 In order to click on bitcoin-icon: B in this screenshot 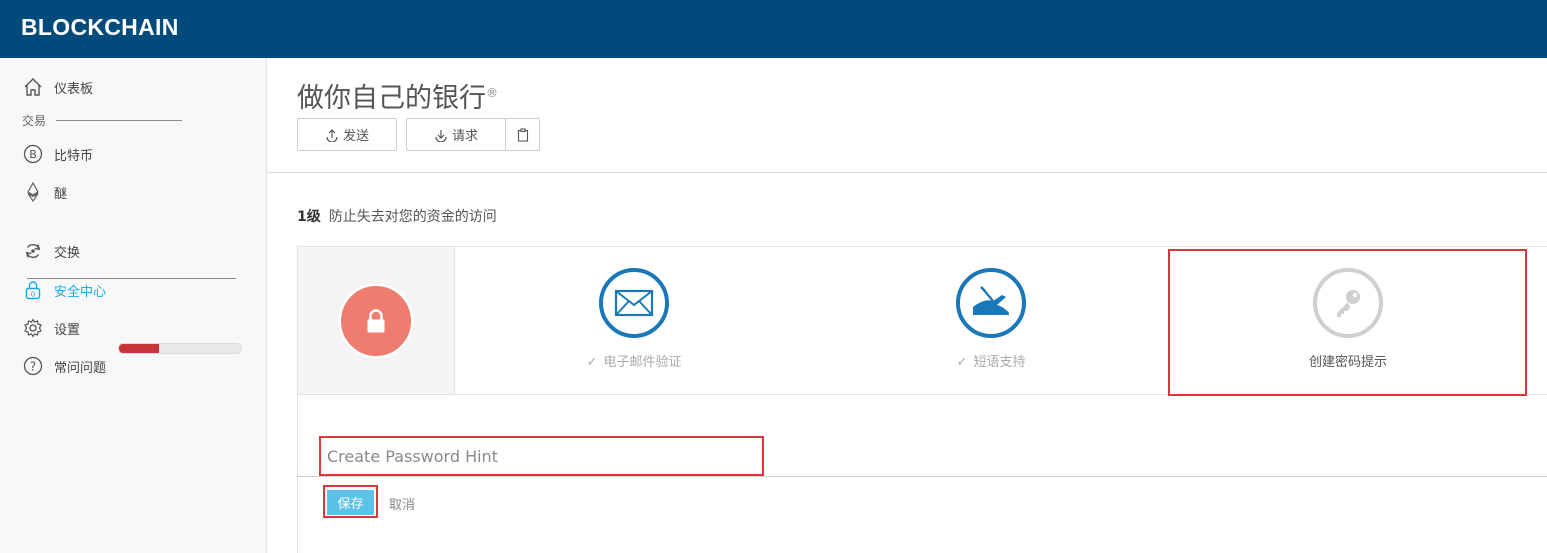, I will do `click(33, 154)`.